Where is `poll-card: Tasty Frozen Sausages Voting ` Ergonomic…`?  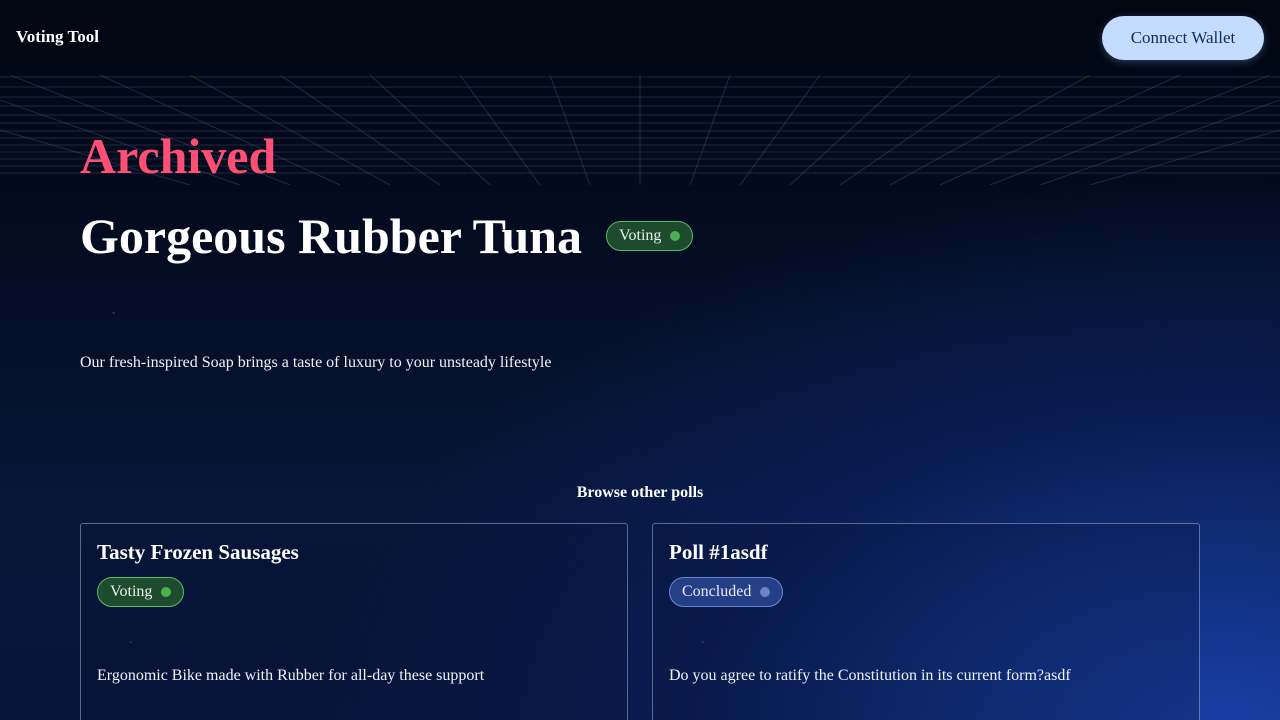 poll-card: Tasty Frozen Sausages Voting ` Ergonomic… is located at coordinates (354, 621).